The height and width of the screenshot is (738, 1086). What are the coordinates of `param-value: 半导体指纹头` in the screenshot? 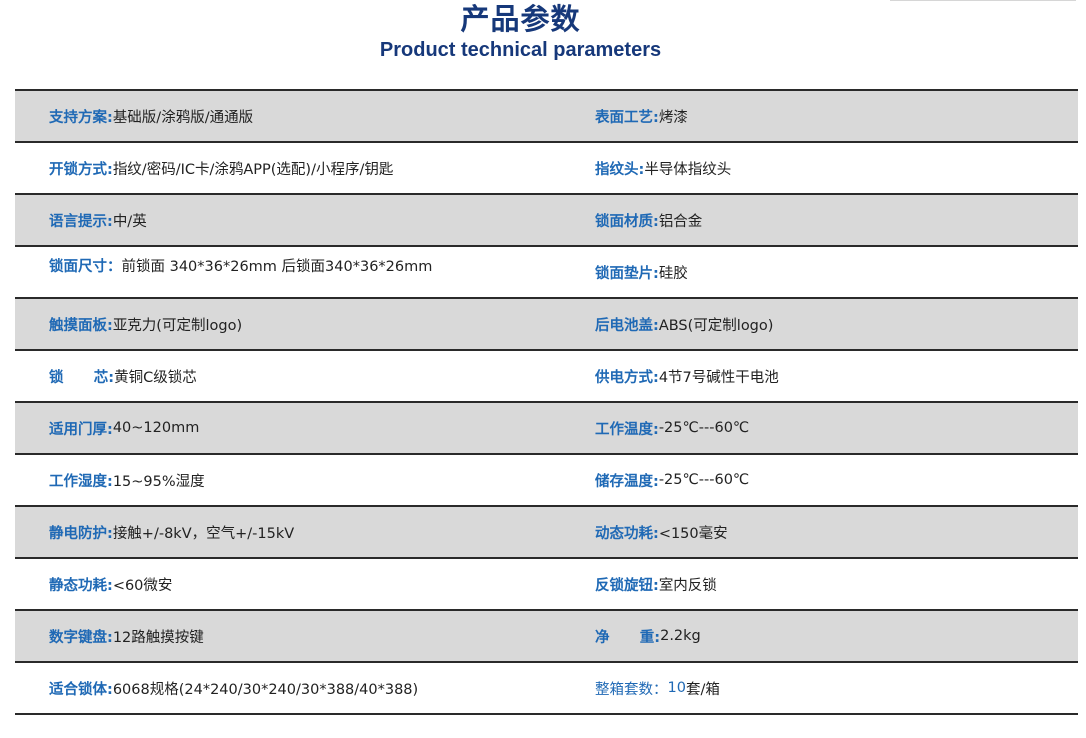 It's located at (688, 169).